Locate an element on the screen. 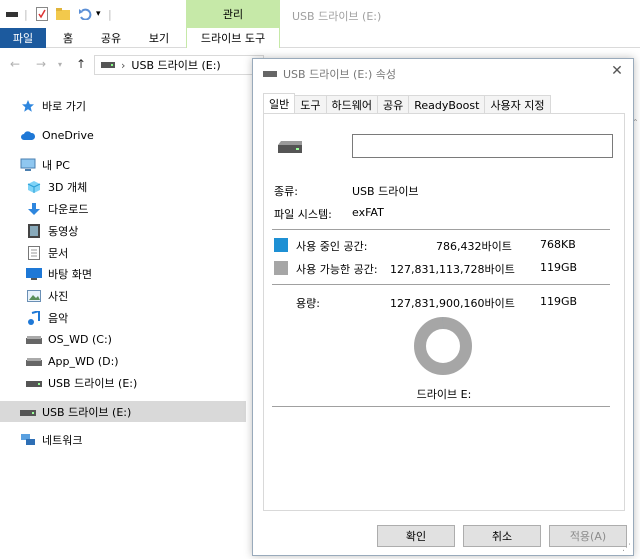 The width and height of the screenshot is (640, 559). nav-item-usb-drive-selected: USB 드라이브 (E:) is located at coordinates (123, 411).